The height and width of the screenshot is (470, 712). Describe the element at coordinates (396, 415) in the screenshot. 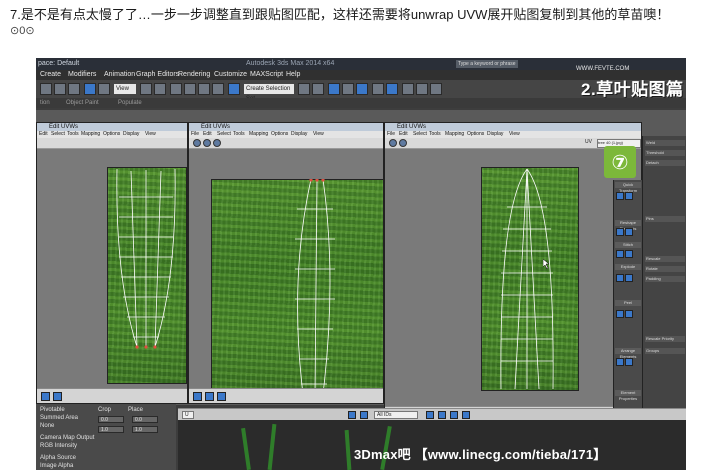

I see `id-filter-dropdown: All IDs` at that location.